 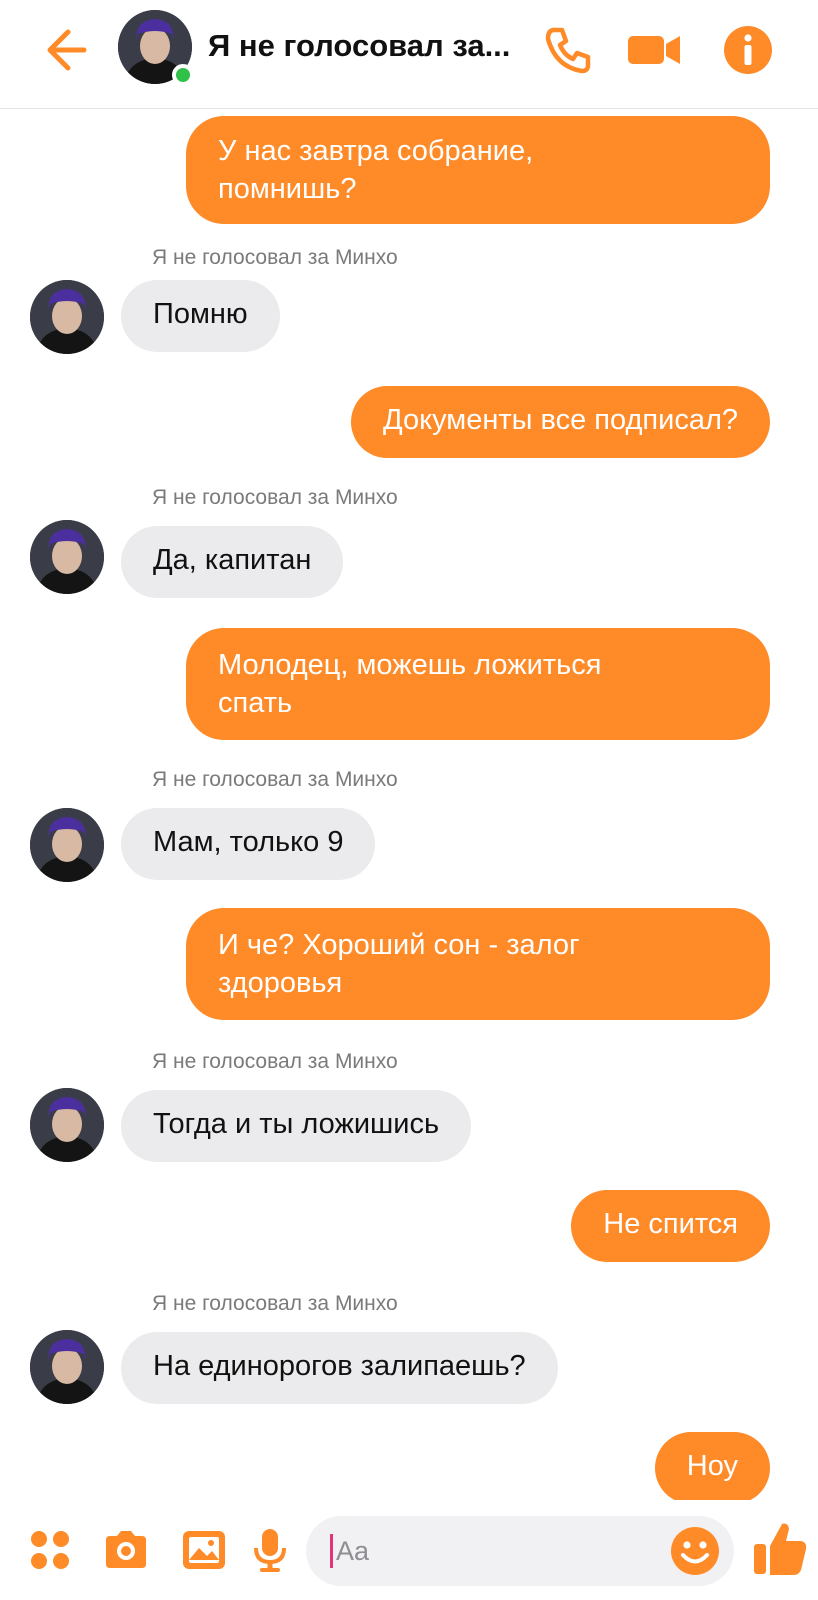 I want to click on back-arrow-icon, so click(x=66, y=50).